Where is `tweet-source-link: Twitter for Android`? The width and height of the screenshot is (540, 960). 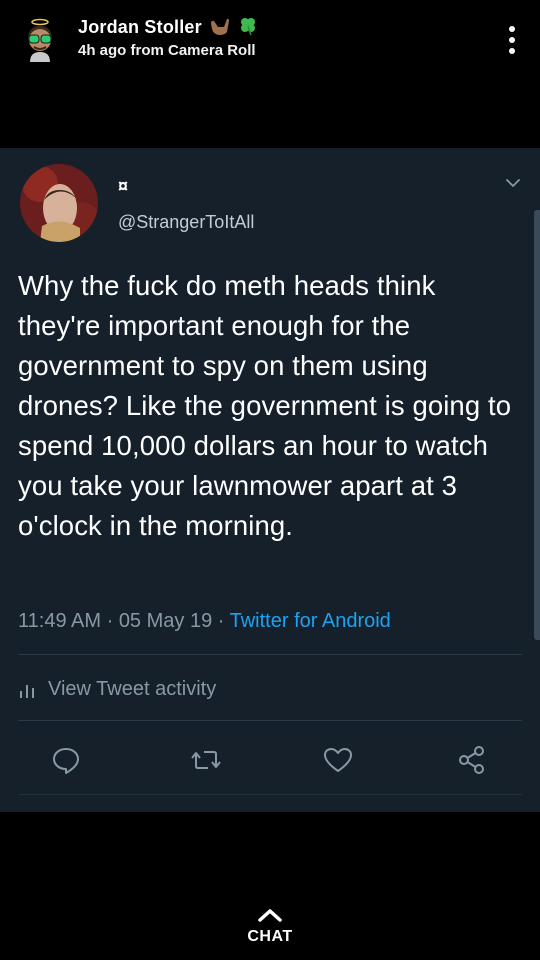
tweet-source-link: Twitter for Android is located at coordinates (310, 621).